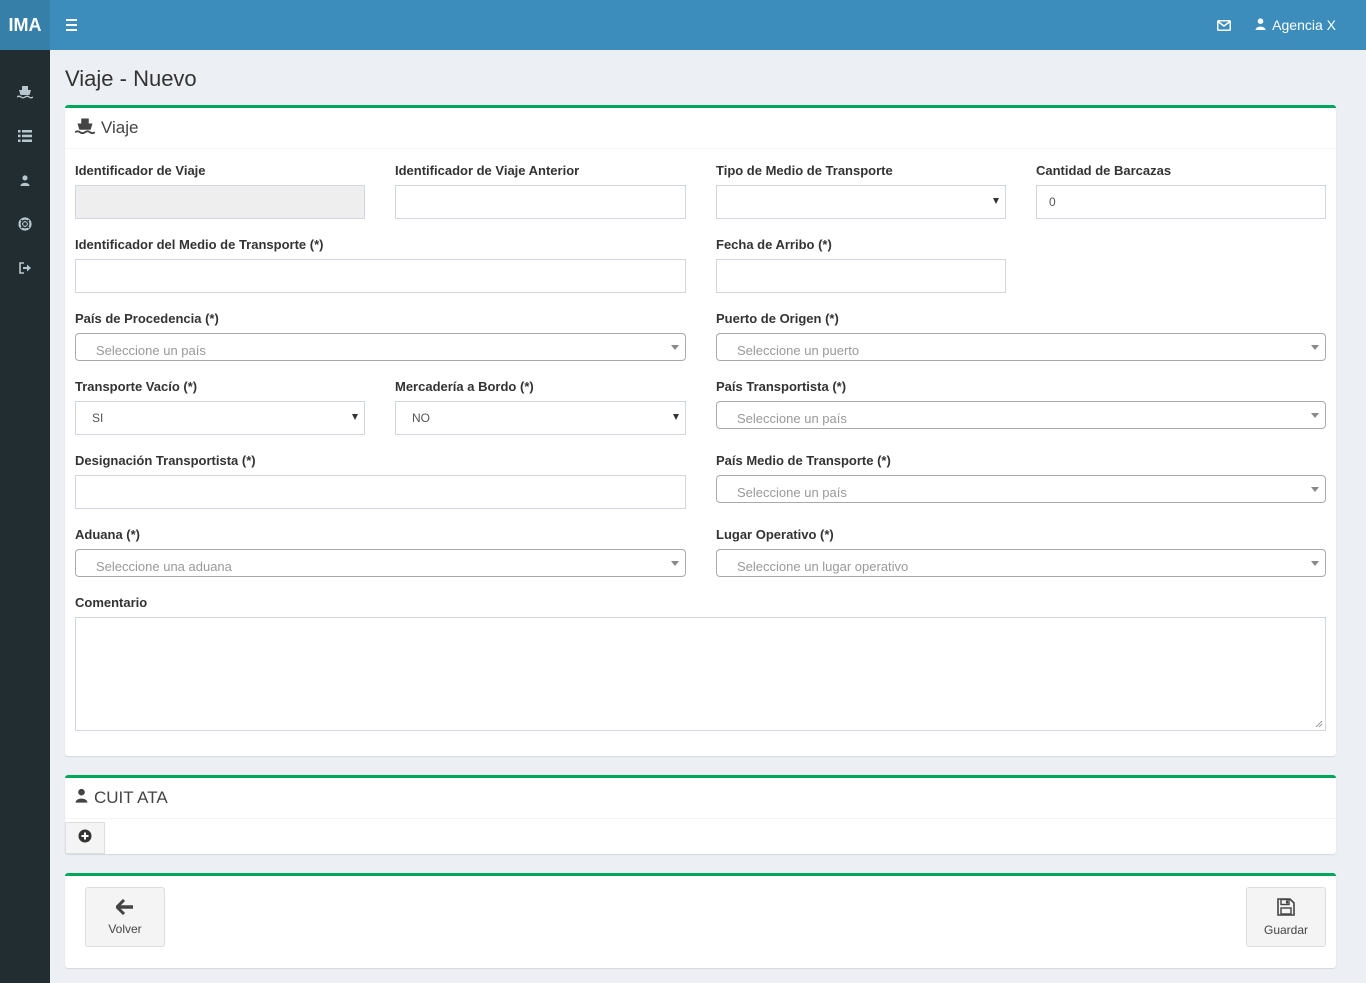 The image size is (1366, 983). What do you see at coordinates (1224, 25) in the screenshot?
I see `envelope-icon` at bounding box center [1224, 25].